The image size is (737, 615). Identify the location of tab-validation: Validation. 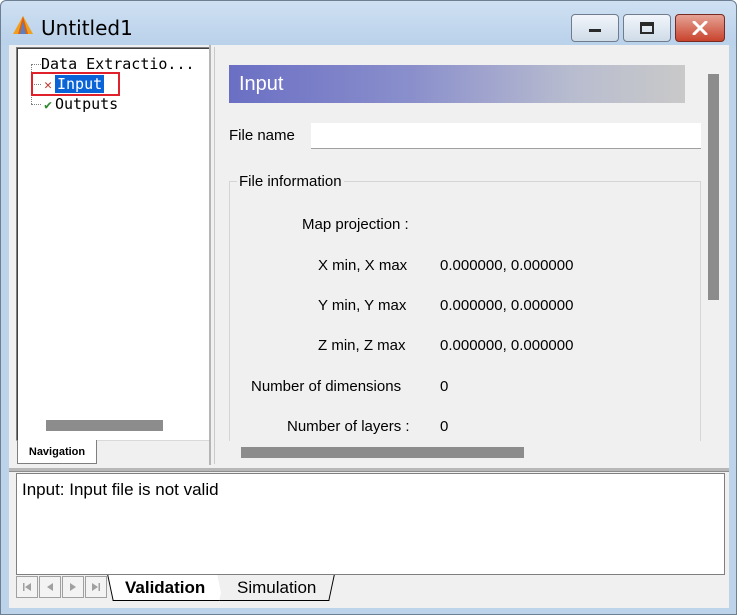
(165, 588).